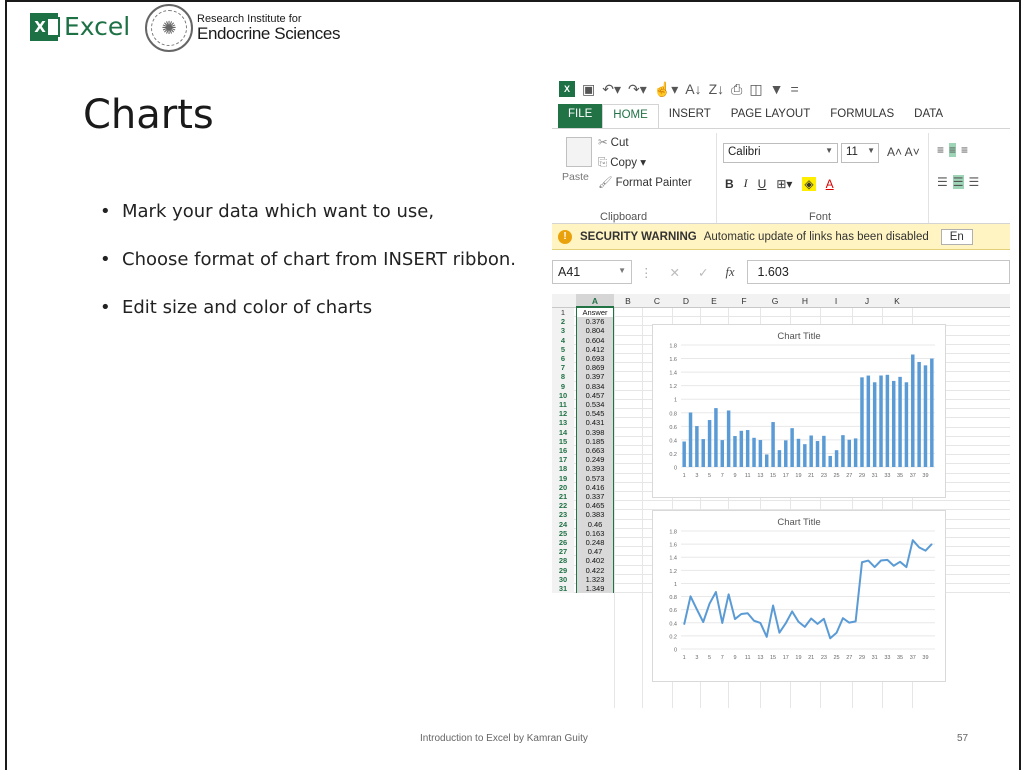 The image size is (1021, 770). I want to click on cell-a: 0.412, so click(595, 349).